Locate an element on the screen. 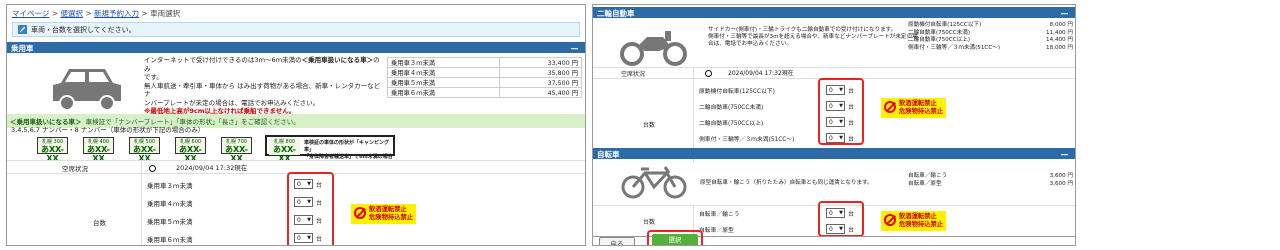 The width and height of the screenshot is (1280, 250). motorcycle-count-label: 台数 is located at coordinates (649, 125).